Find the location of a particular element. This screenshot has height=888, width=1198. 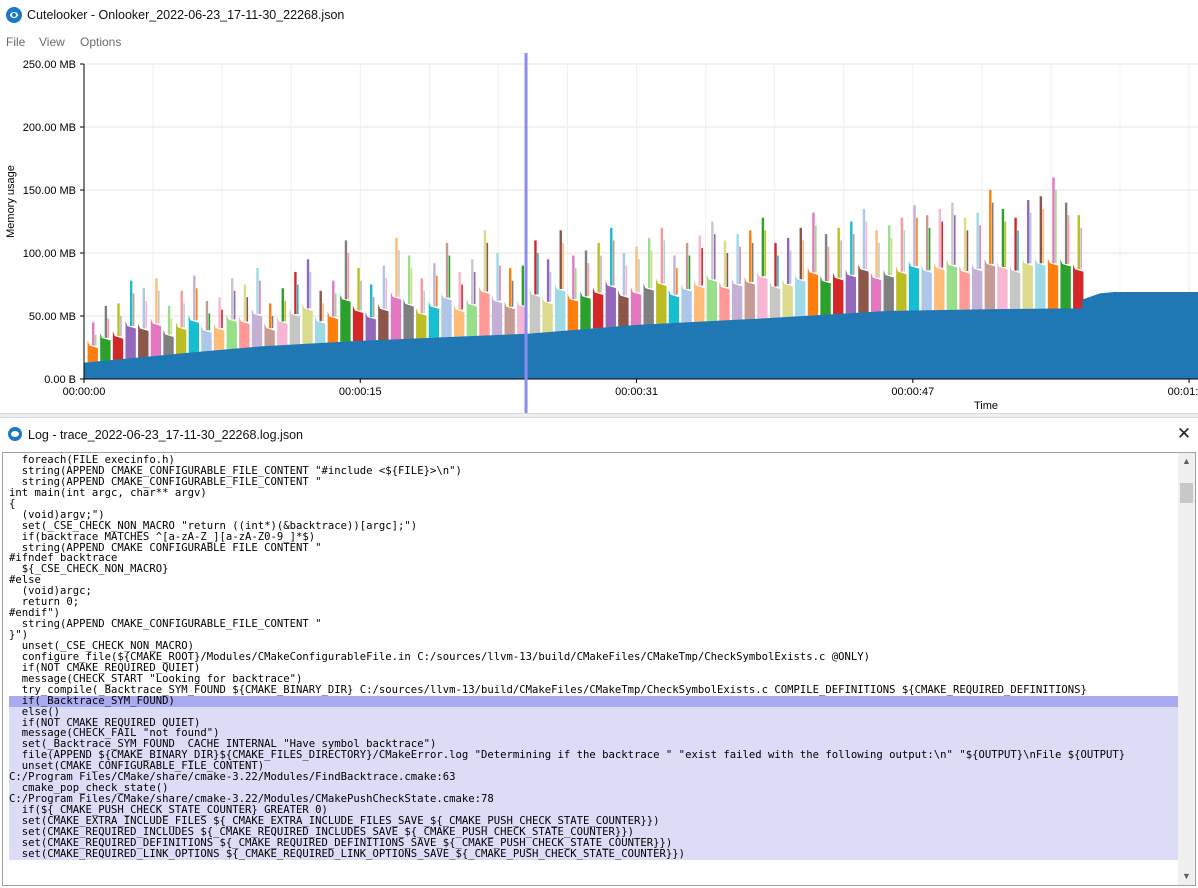

log-line: #endif") is located at coordinates (594, 613).